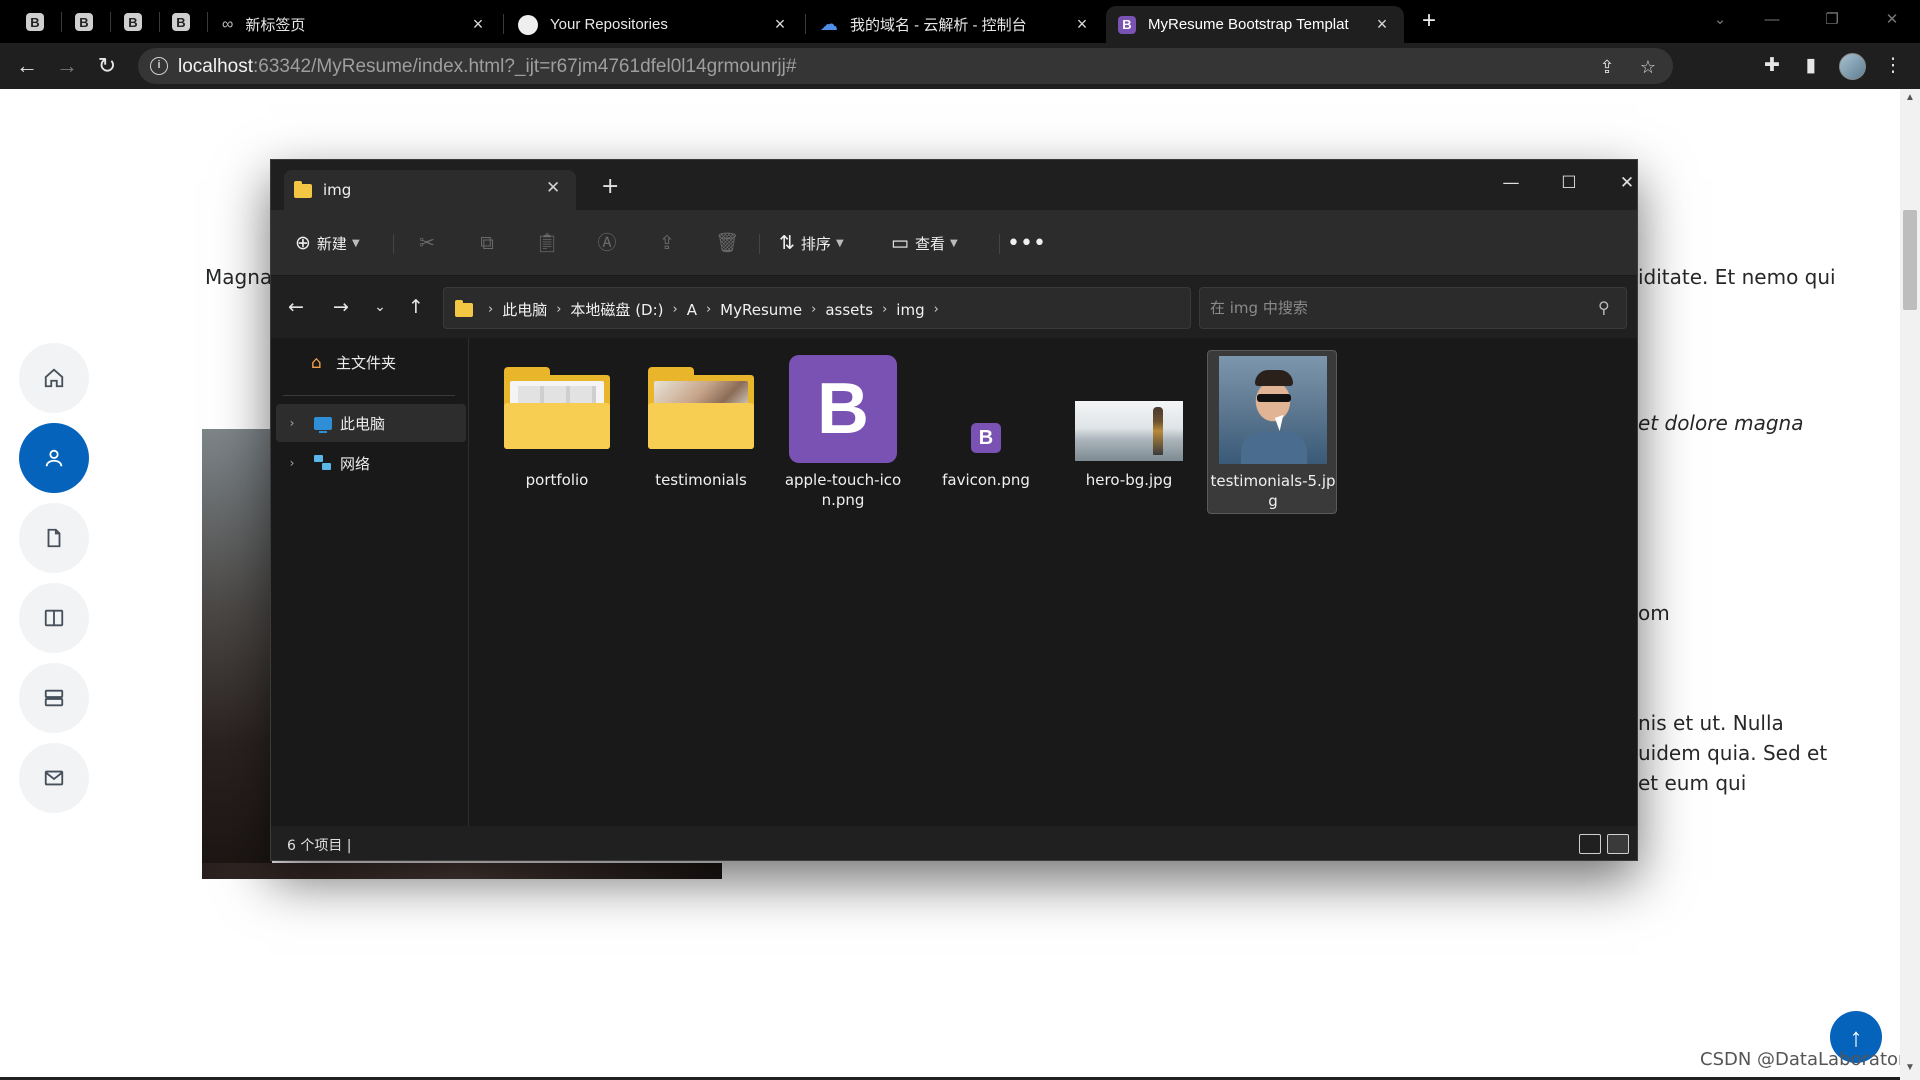 This screenshot has height=1080, width=1920. Describe the element at coordinates (54, 618) in the screenshot. I see `nav-portfolio-button` at that location.